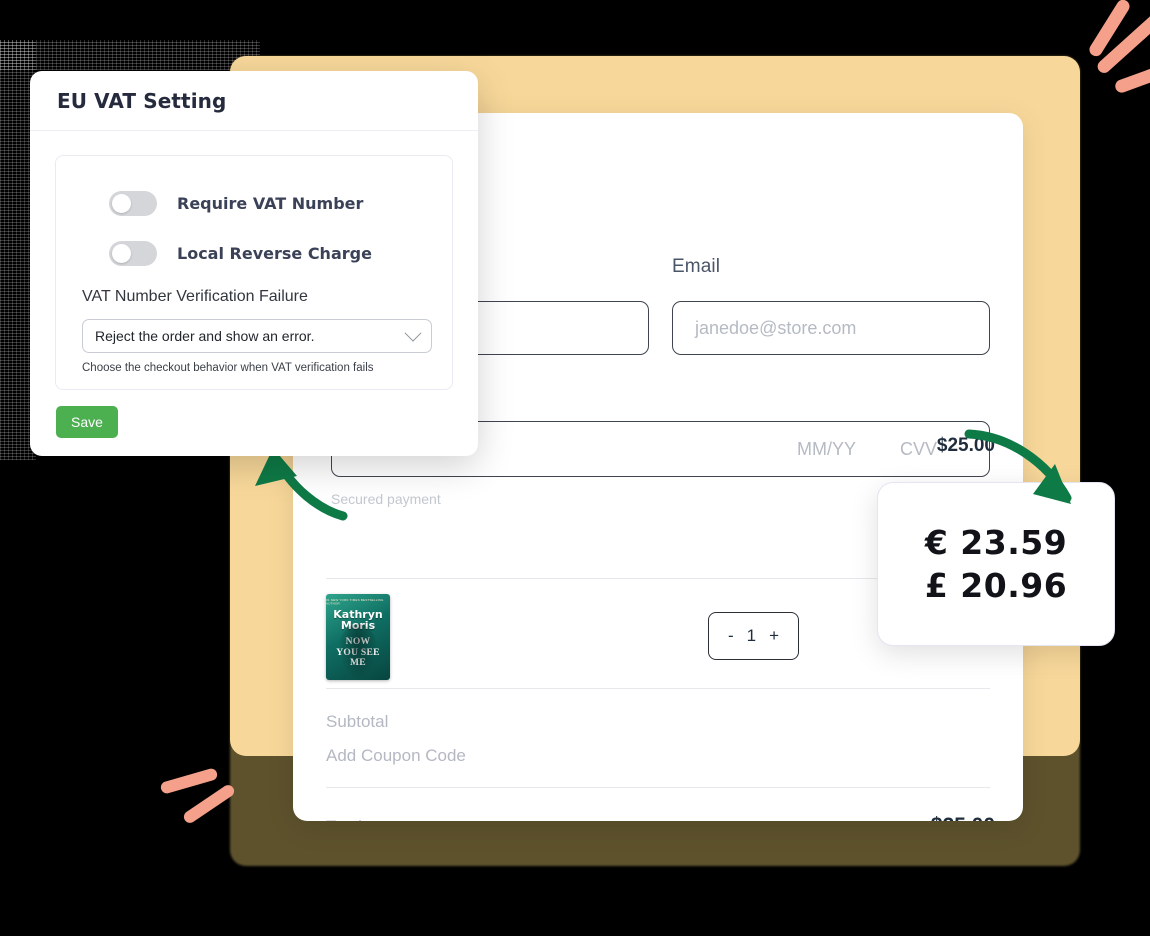  I want to click on save-button: Save, so click(87, 422).